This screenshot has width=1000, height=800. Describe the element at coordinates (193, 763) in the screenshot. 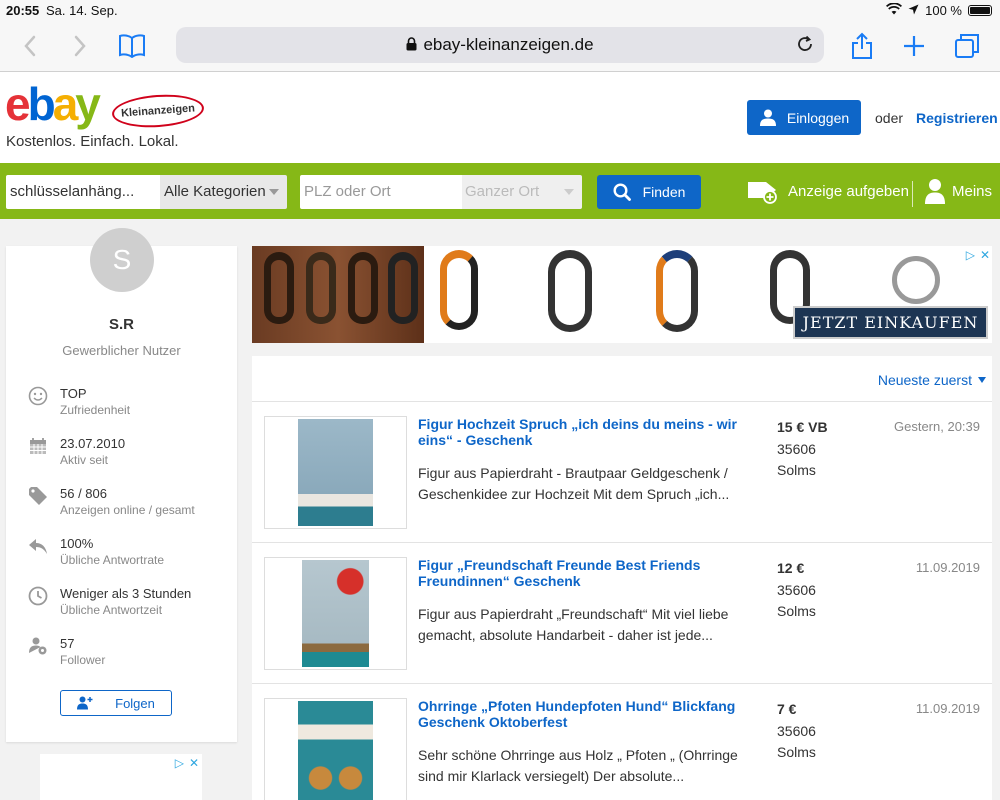

I see `close-ad-icon: ✕` at that location.